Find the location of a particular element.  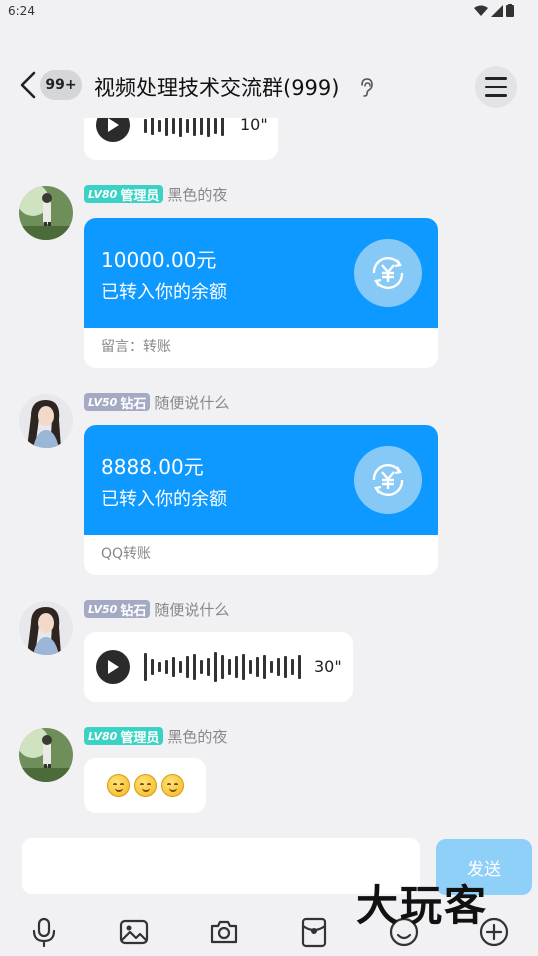

voice-message: 10" is located at coordinates (181, 139).